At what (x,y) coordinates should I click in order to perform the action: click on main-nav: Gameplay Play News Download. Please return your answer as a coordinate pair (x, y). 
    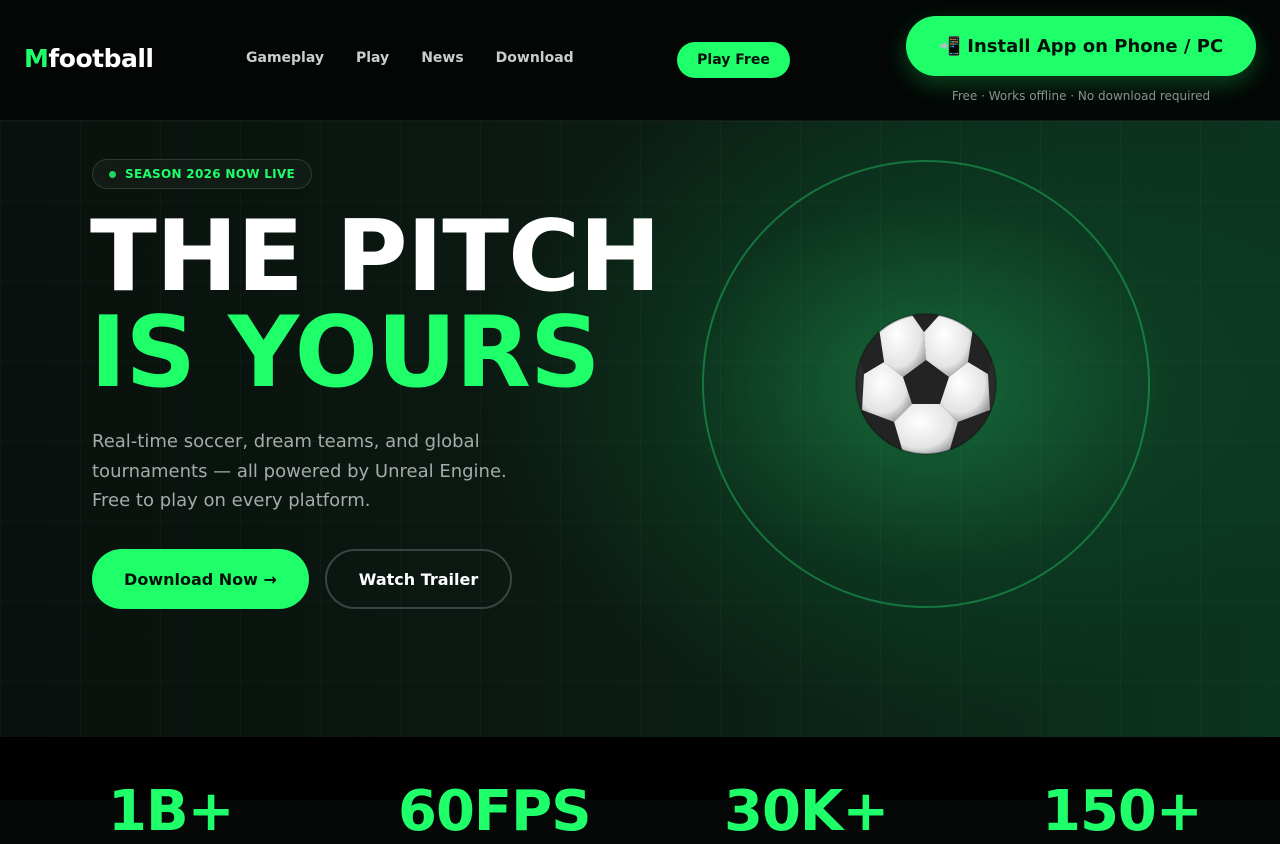
    Looking at the image, I should click on (426, 58).